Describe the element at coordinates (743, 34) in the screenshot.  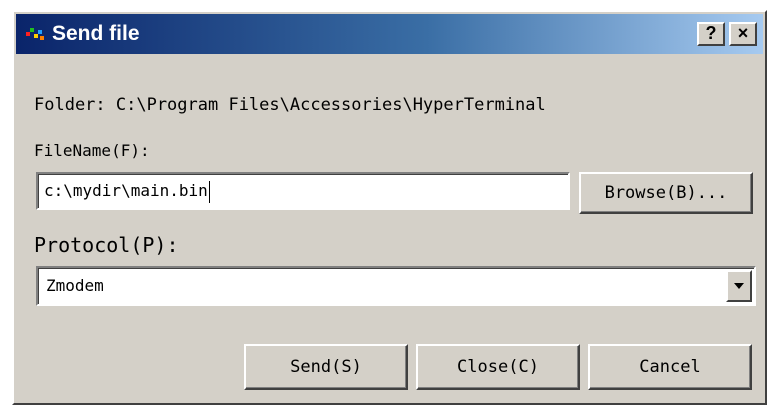
I see `close-window-button: ×` at that location.